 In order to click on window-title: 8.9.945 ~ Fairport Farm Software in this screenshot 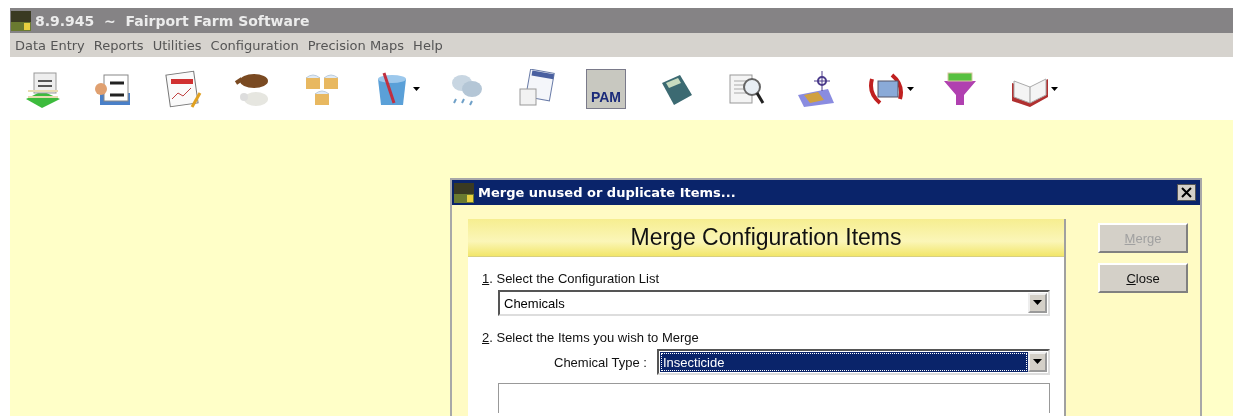, I will do `click(172, 20)`.